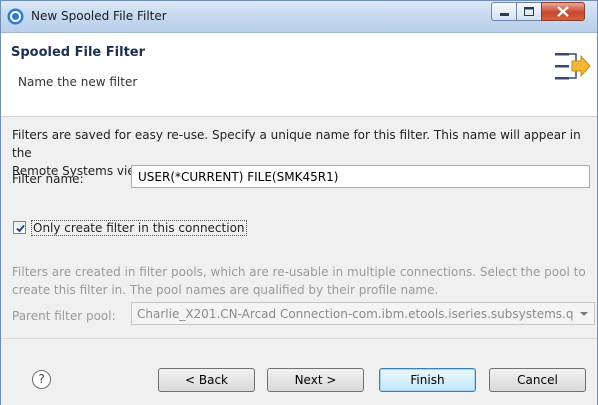 The height and width of the screenshot is (405, 598). I want to click on maximize-icon, so click(529, 11).